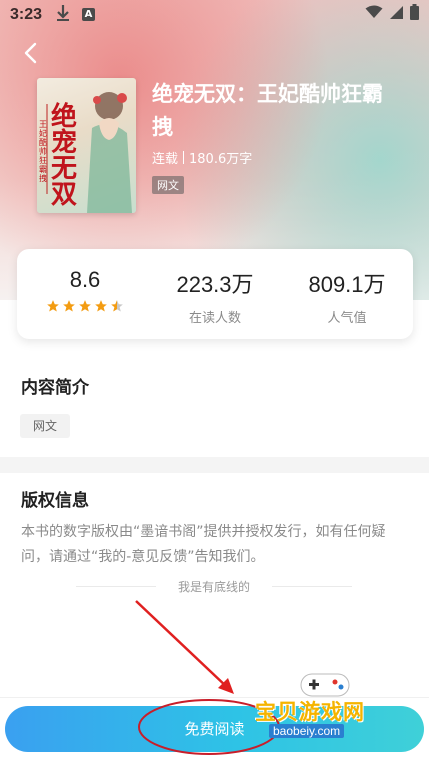  I want to click on meta-separator, so click(184, 157).